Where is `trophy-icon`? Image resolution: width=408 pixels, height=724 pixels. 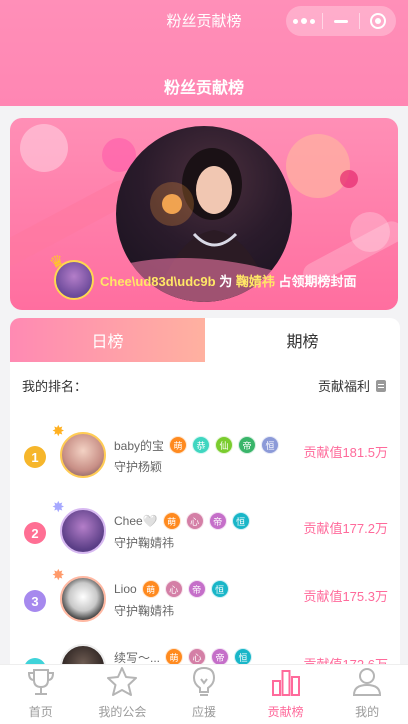
trophy-icon is located at coordinates (40, 682).